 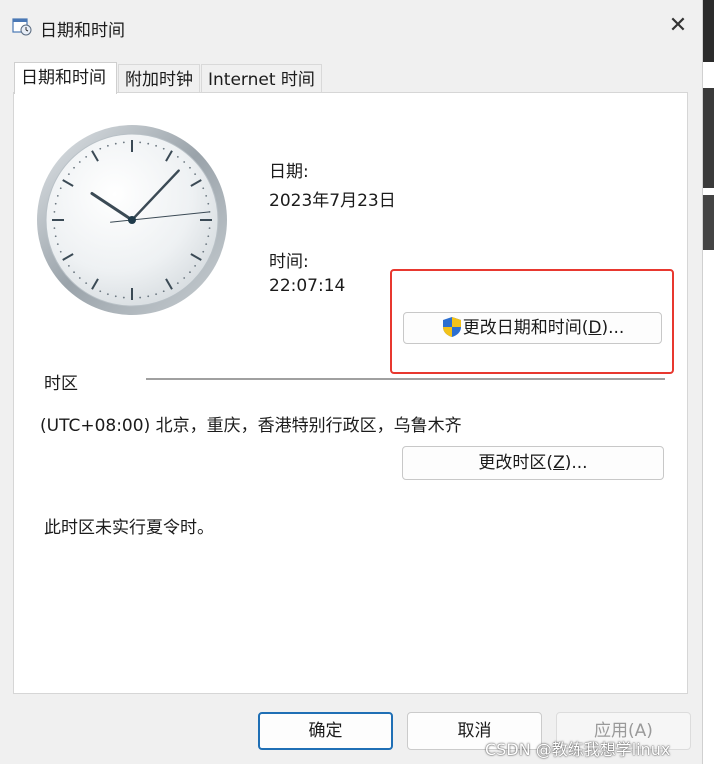 What do you see at coordinates (678, 26) in the screenshot?
I see `close-icon: ✕` at bounding box center [678, 26].